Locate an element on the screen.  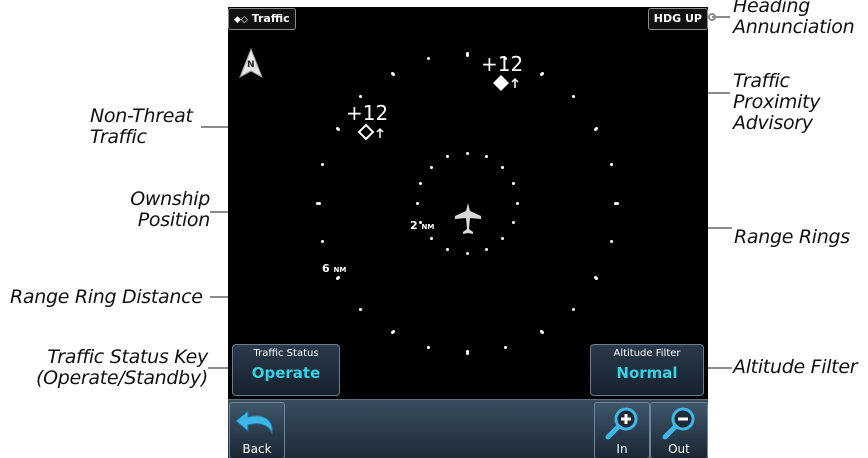
zoom-in-button: In is located at coordinates (622, 430).